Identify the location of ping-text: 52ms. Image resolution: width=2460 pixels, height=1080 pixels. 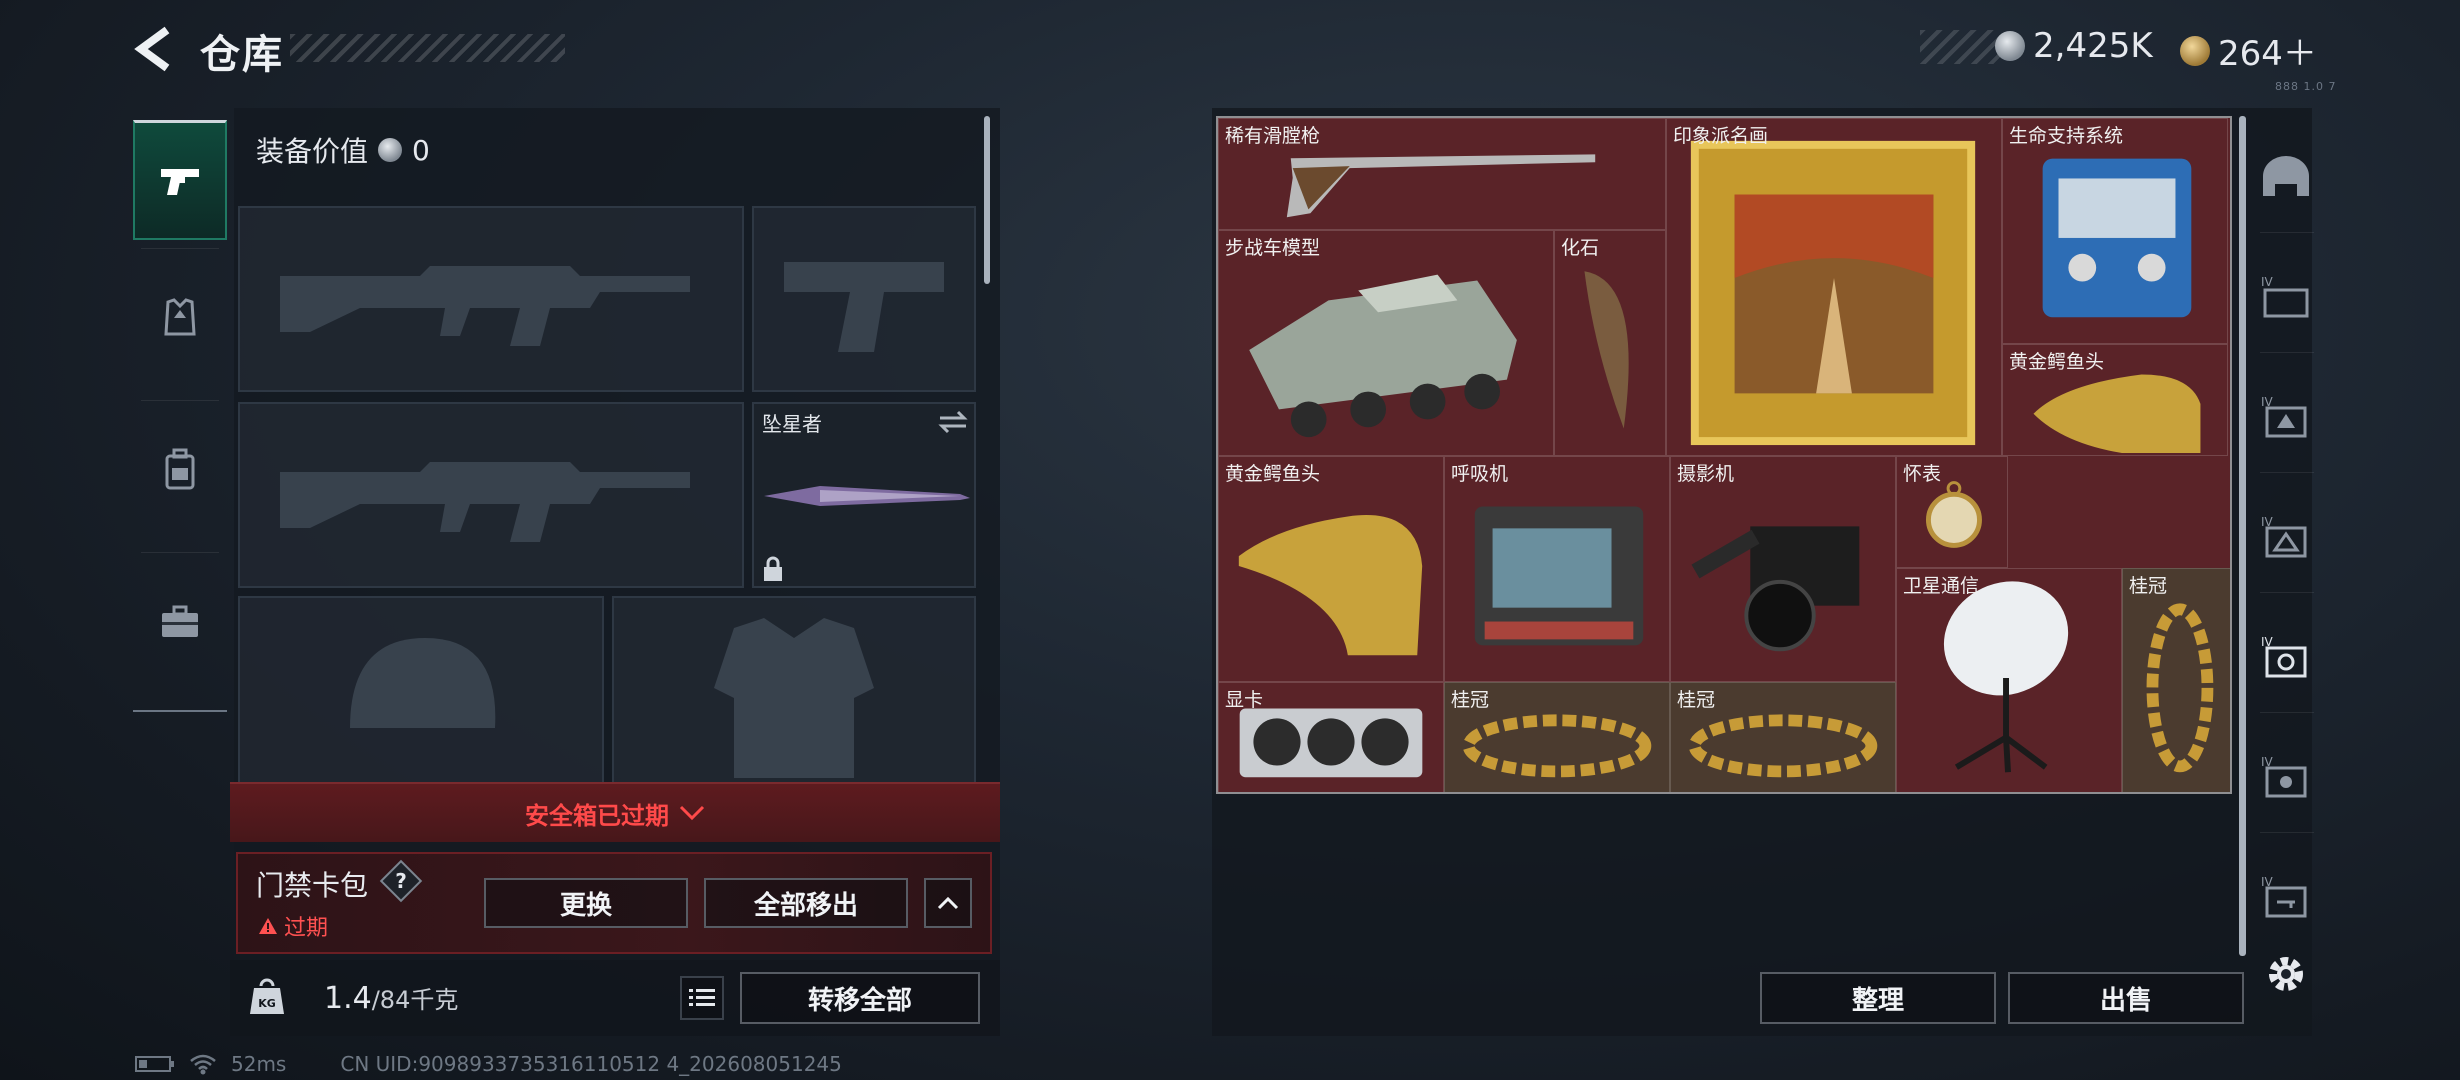
(259, 1064).